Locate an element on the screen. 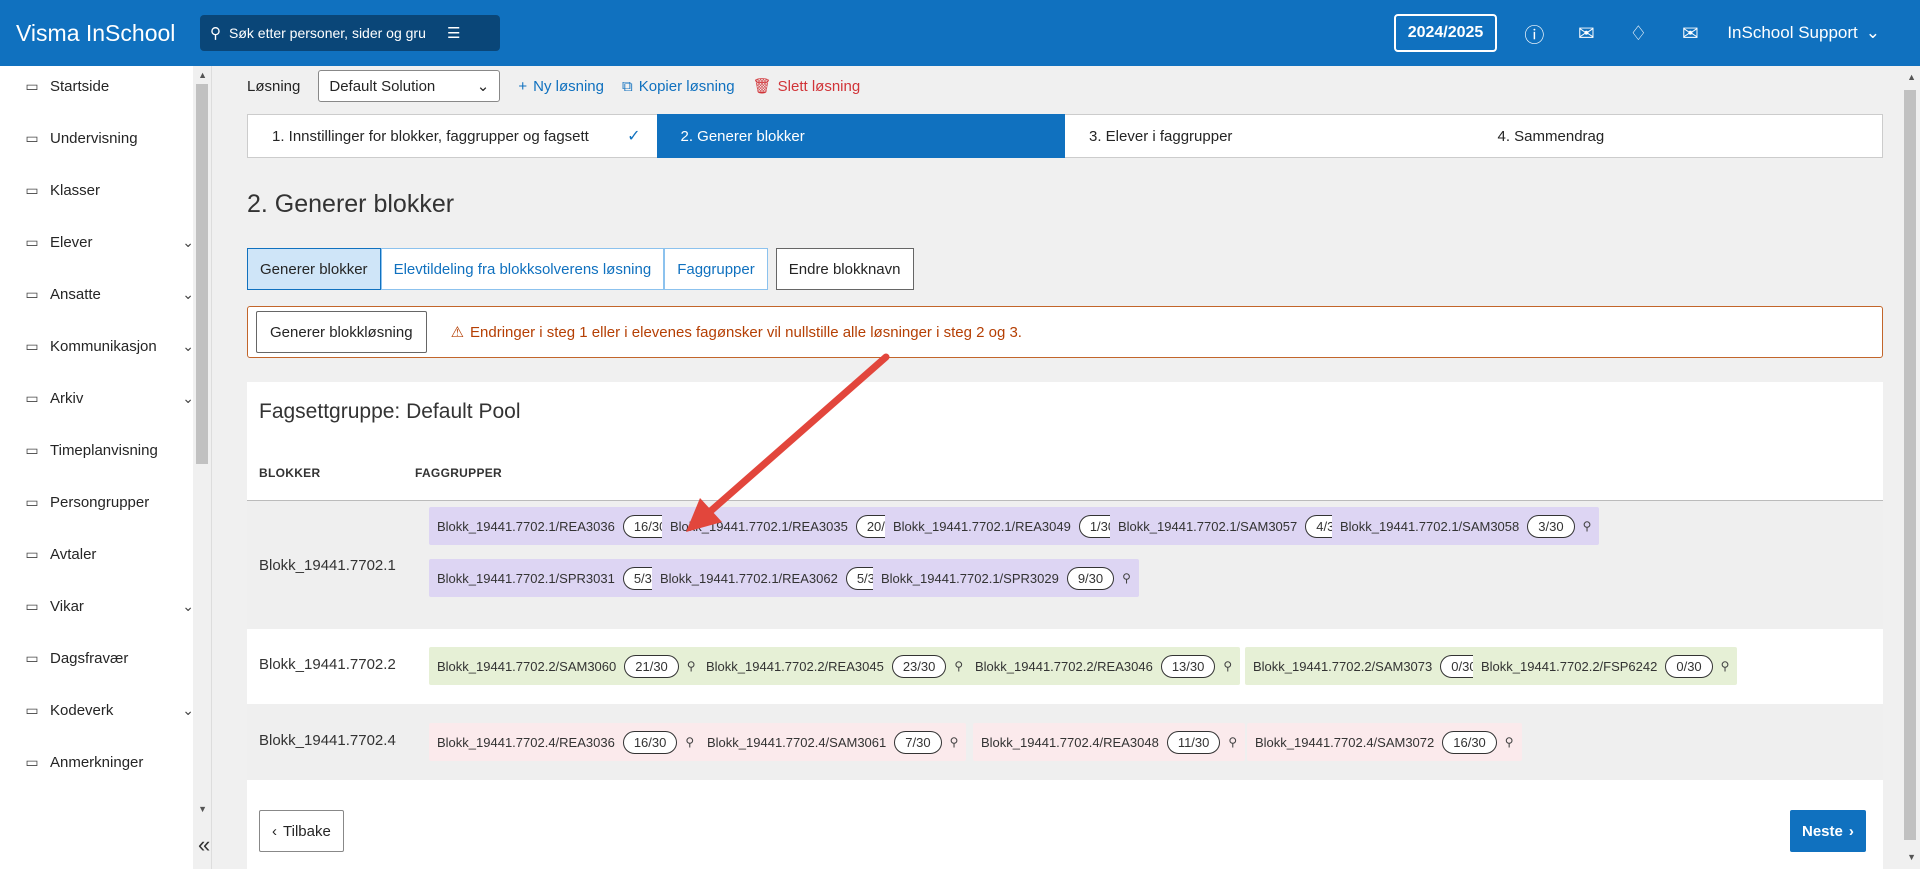  chevron-right-icon: › is located at coordinates (1851, 831).